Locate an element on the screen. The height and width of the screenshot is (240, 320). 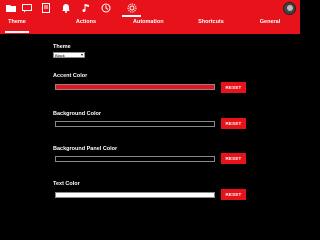
top-toolbar is located at coordinates (150, 8).